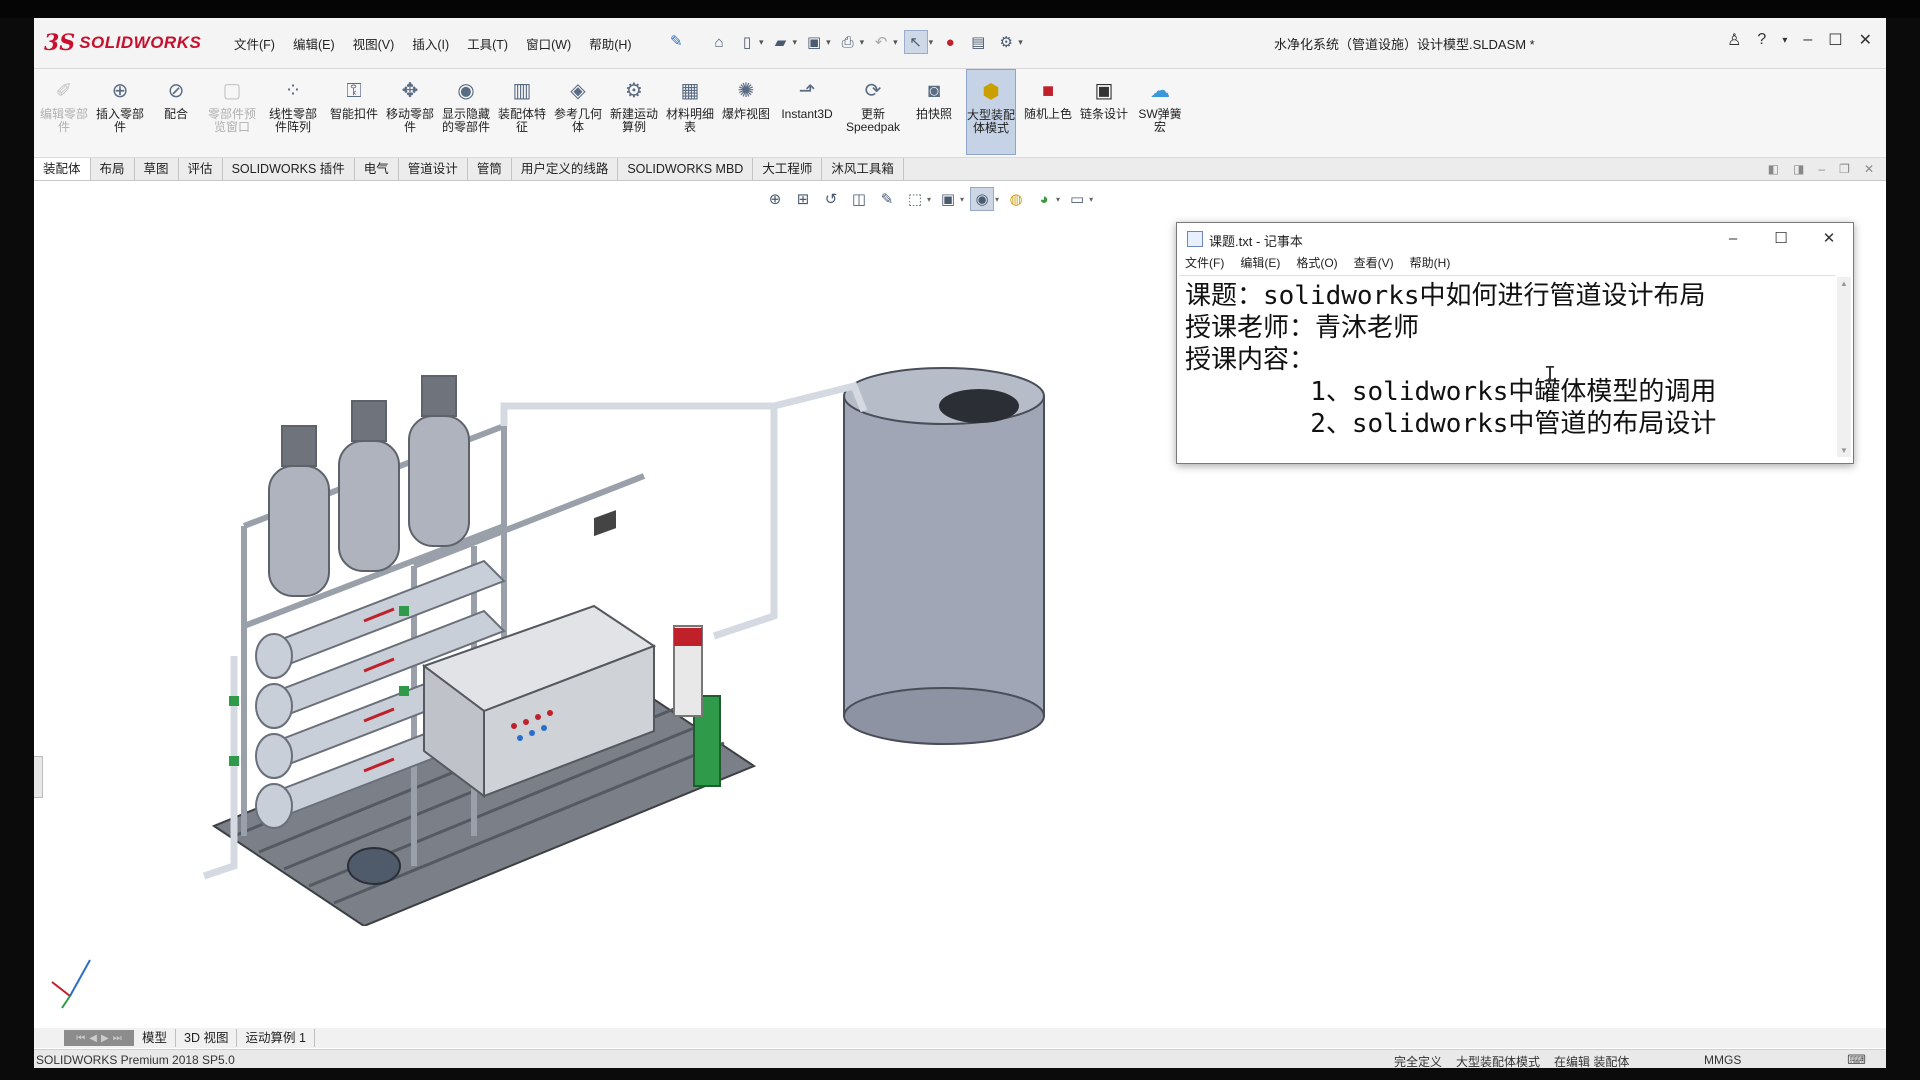 Image resolution: width=1920 pixels, height=1080 pixels. I want to click on tab-layout: 布局, so click(113, 169).